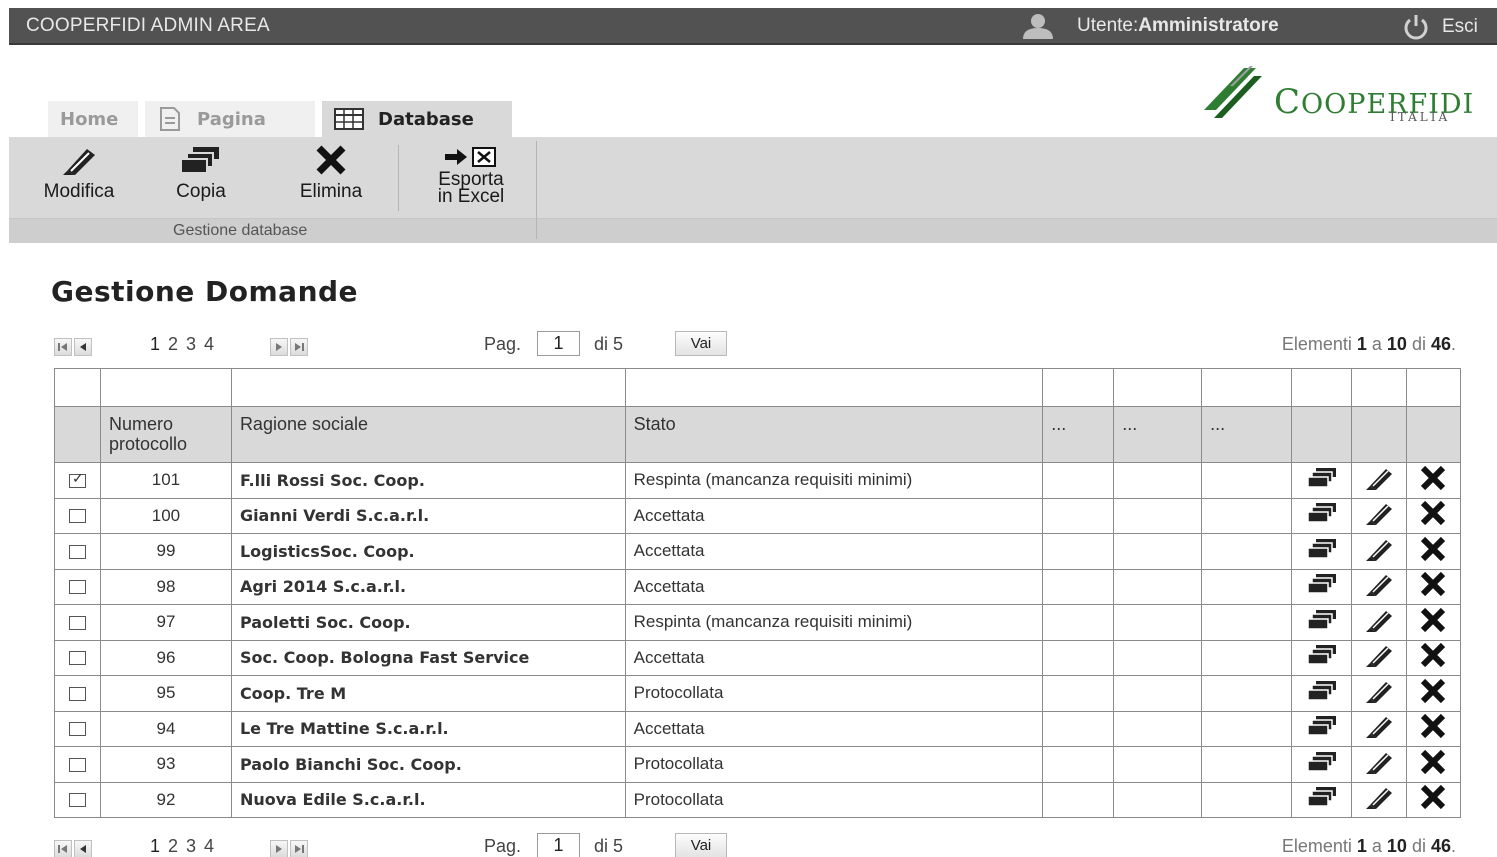 Image resolution: width=1497 pixels, height=857 pixels. What do you see at coordinates (834, 434) in the screenshot?
I see `header-stato: Stato` at bounding box center [834, 434].